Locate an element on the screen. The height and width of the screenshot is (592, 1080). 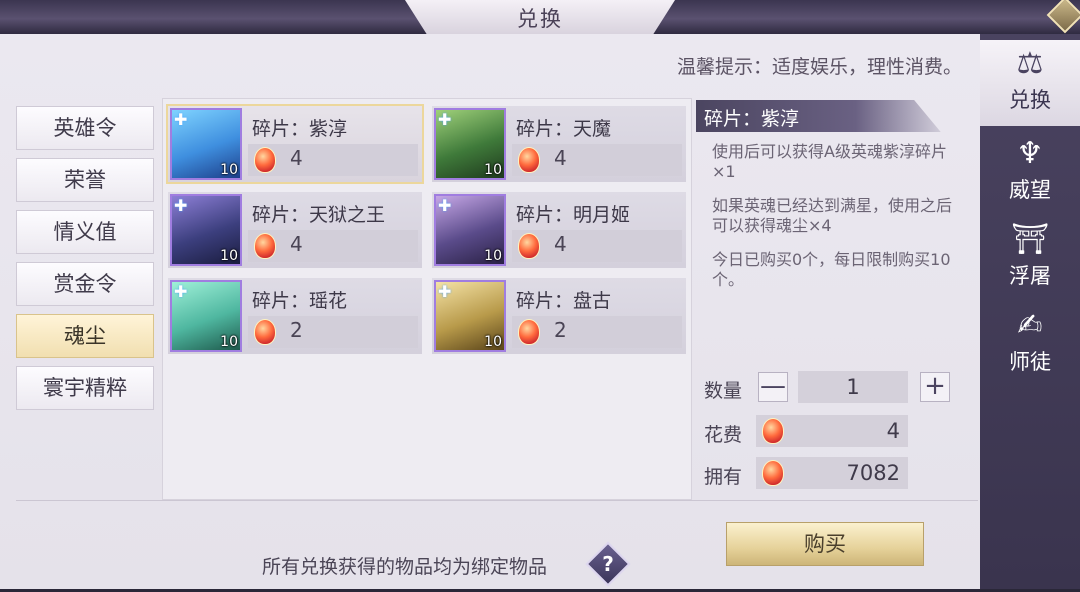
purchase-limit-text: 今日已购买0个，每日限制购买10个。 is located at coordinates (831, 269).